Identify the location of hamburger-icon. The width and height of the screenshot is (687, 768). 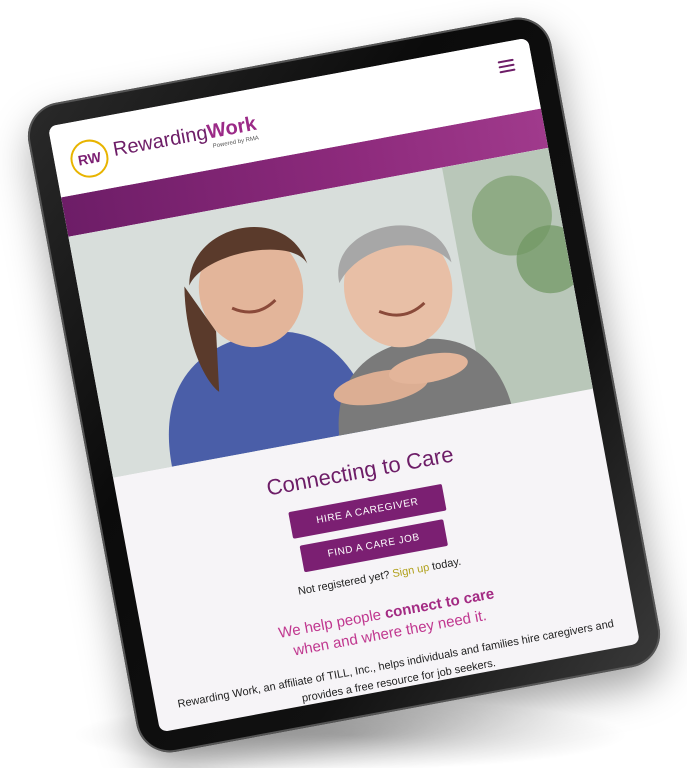
(506, 66).